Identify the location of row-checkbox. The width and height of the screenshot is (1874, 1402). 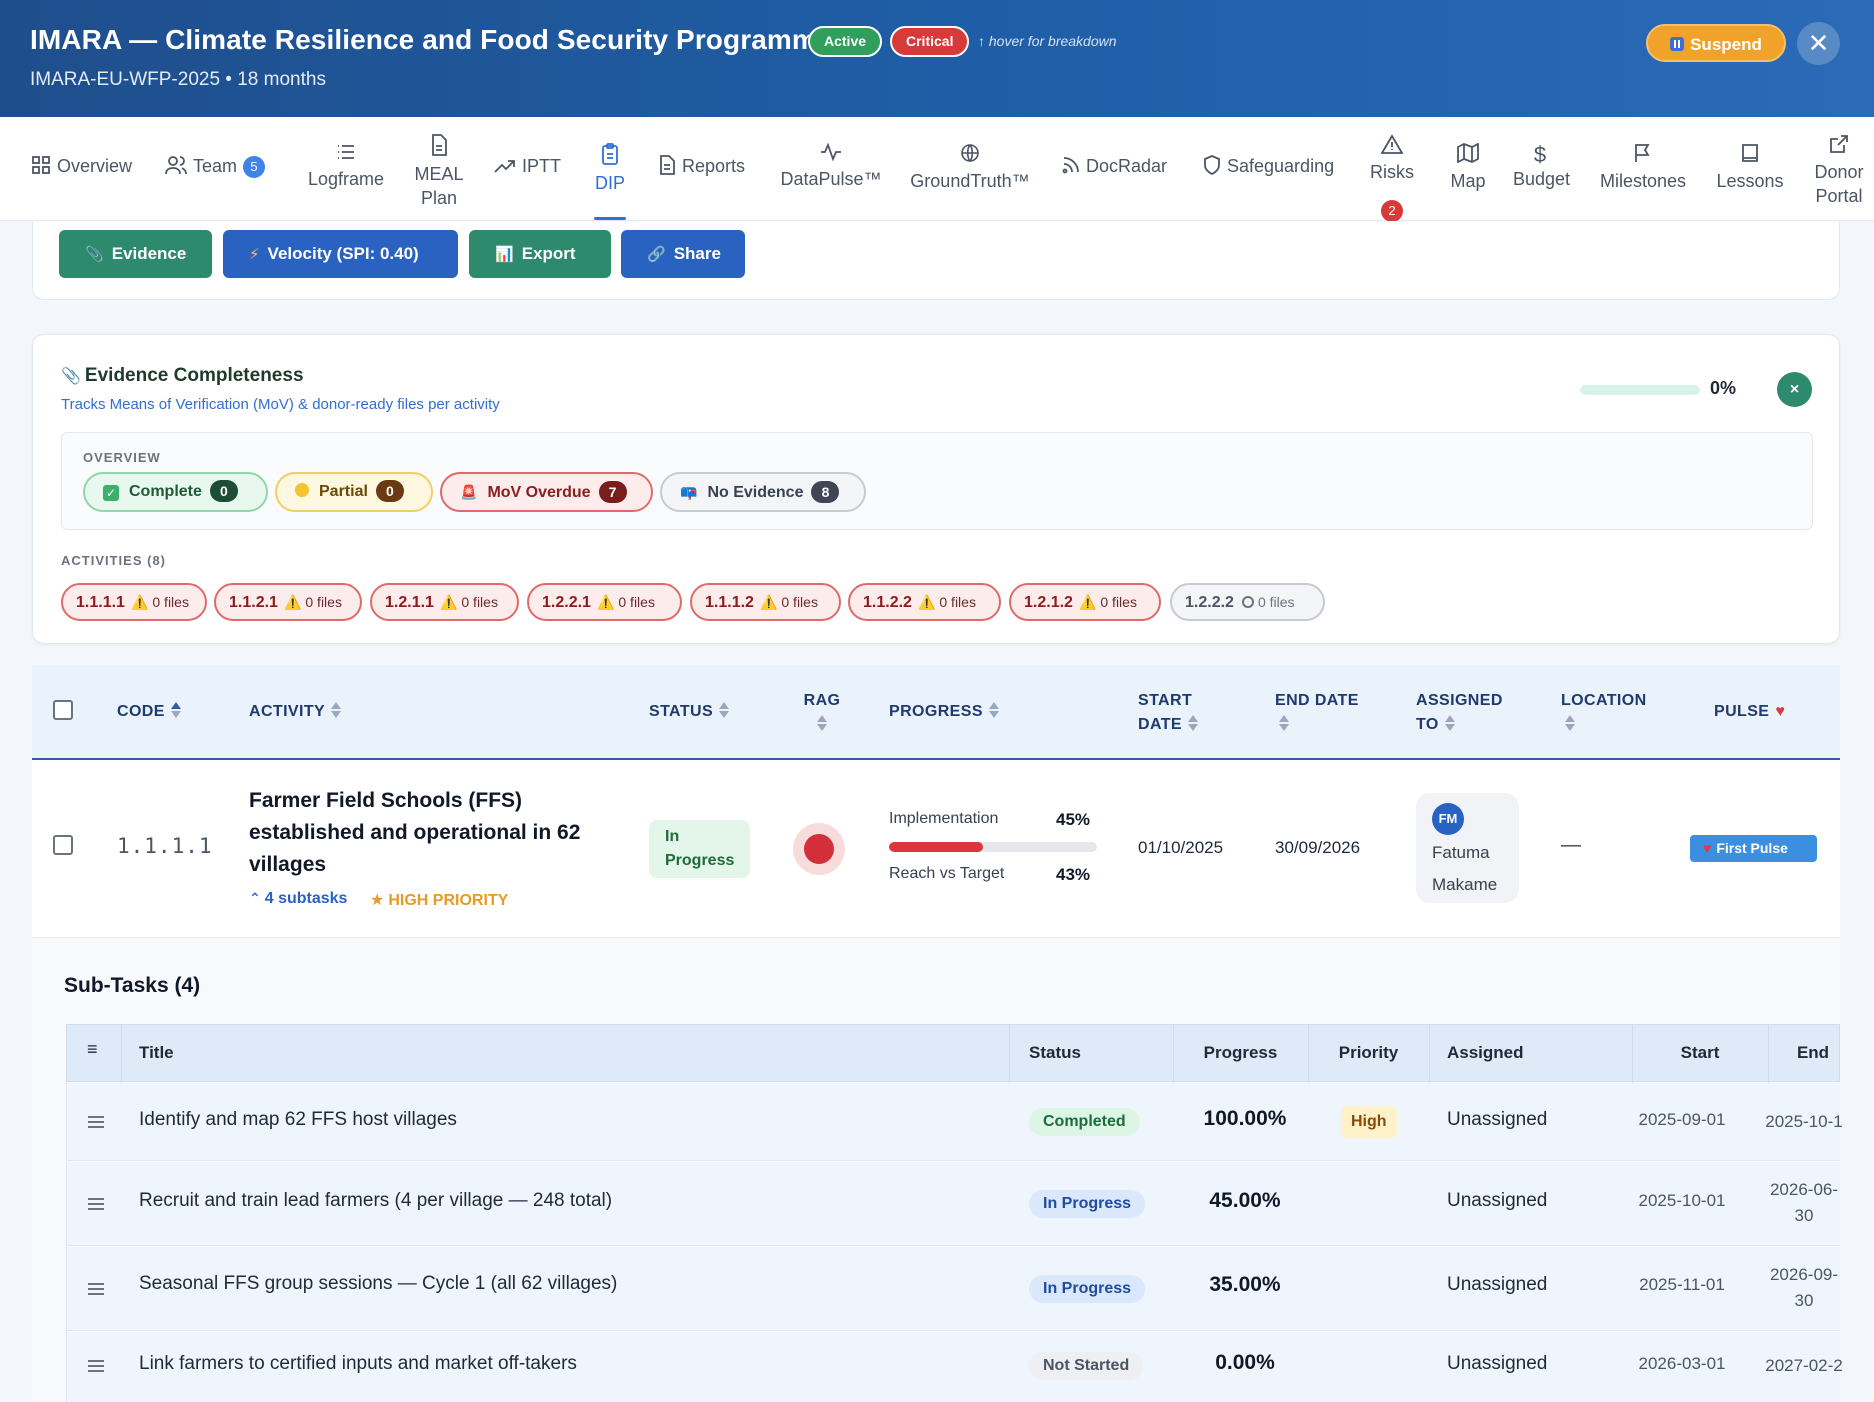
(63, 845).